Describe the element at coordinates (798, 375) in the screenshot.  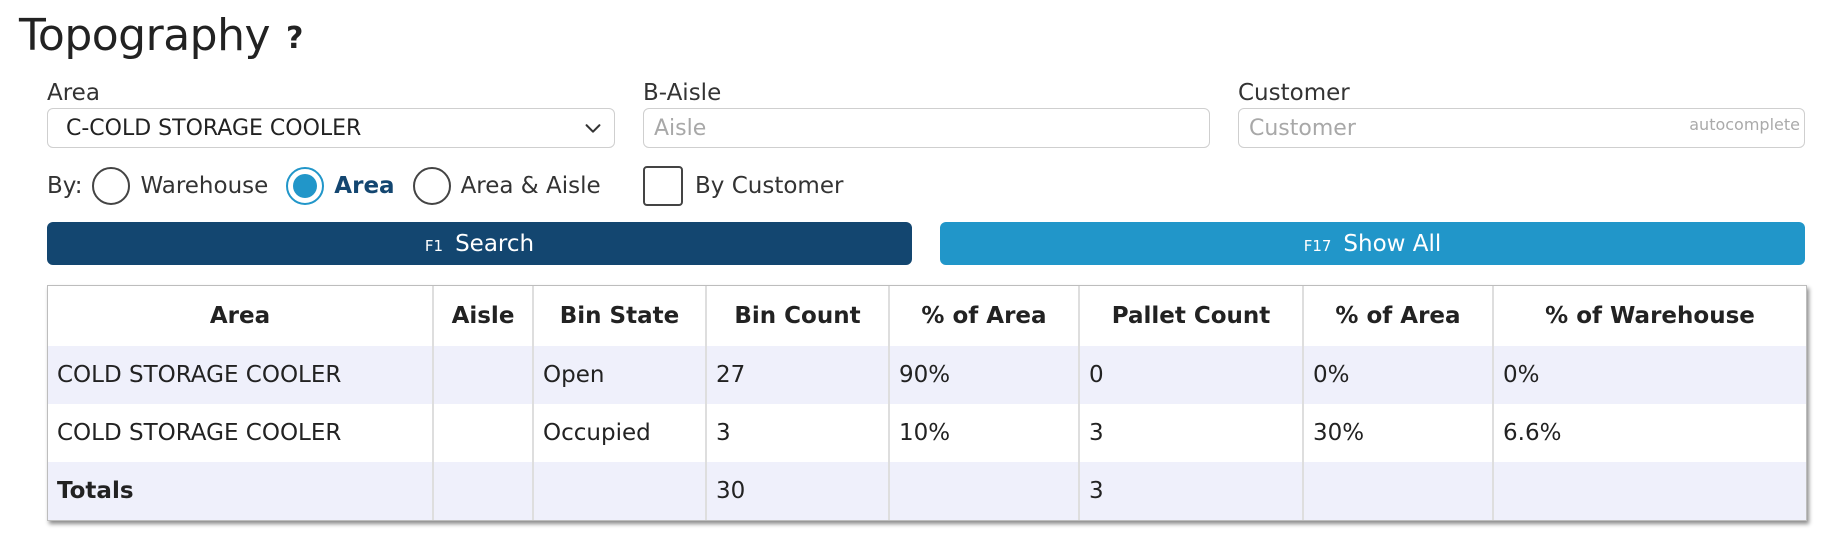
I see `table-cell: 27` at that location.